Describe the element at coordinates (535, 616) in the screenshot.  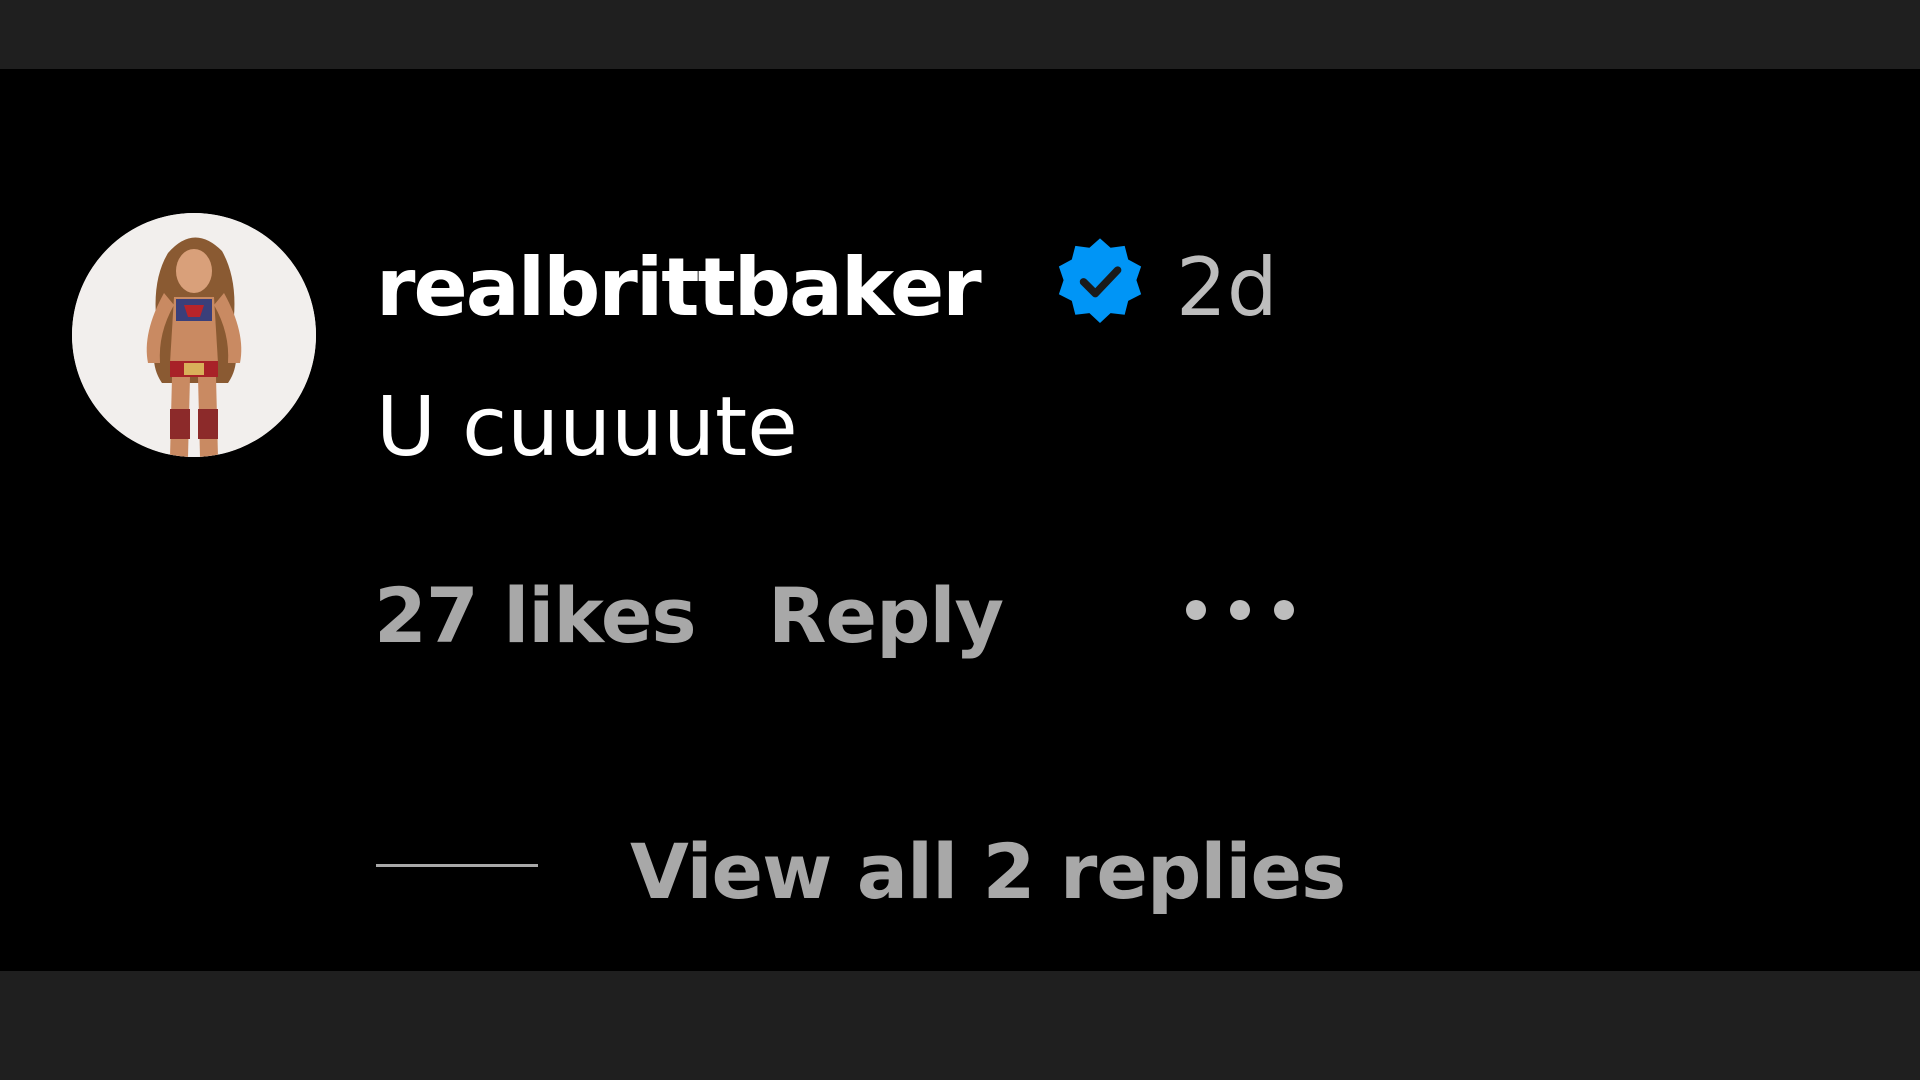
I see `likes-count-button: 27 likes` at that location.